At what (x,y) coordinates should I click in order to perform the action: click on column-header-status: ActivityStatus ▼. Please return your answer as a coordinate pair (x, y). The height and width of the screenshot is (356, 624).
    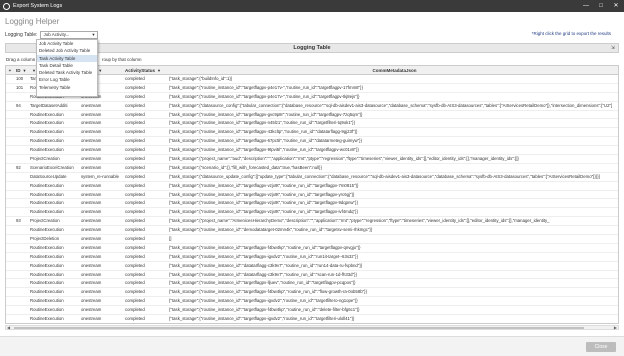
    Looking at the image, I should click on (145, 70).